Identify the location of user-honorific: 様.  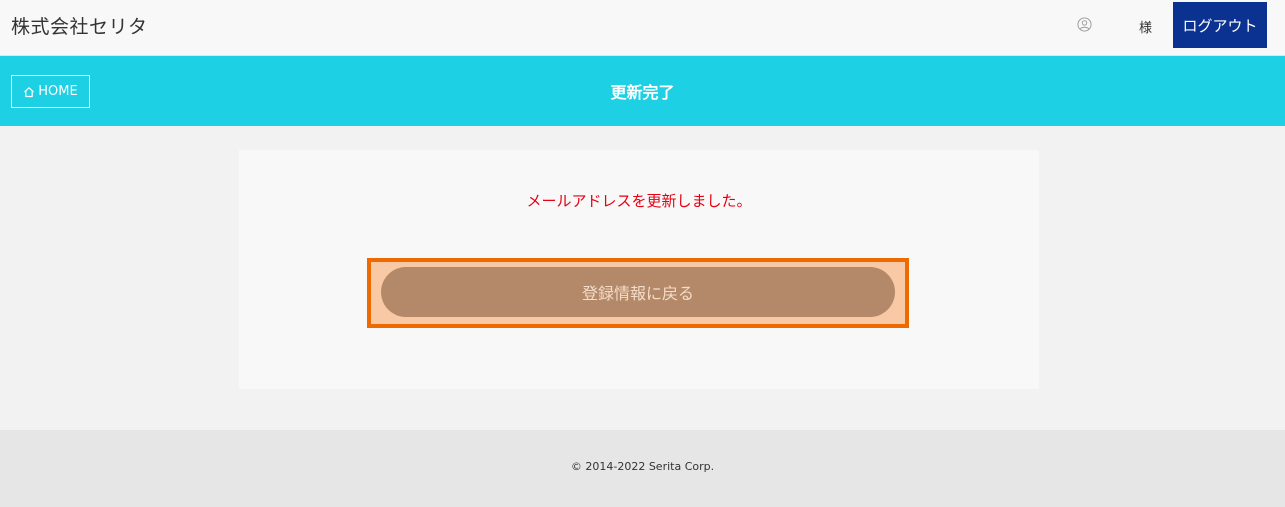
(1146, 28).